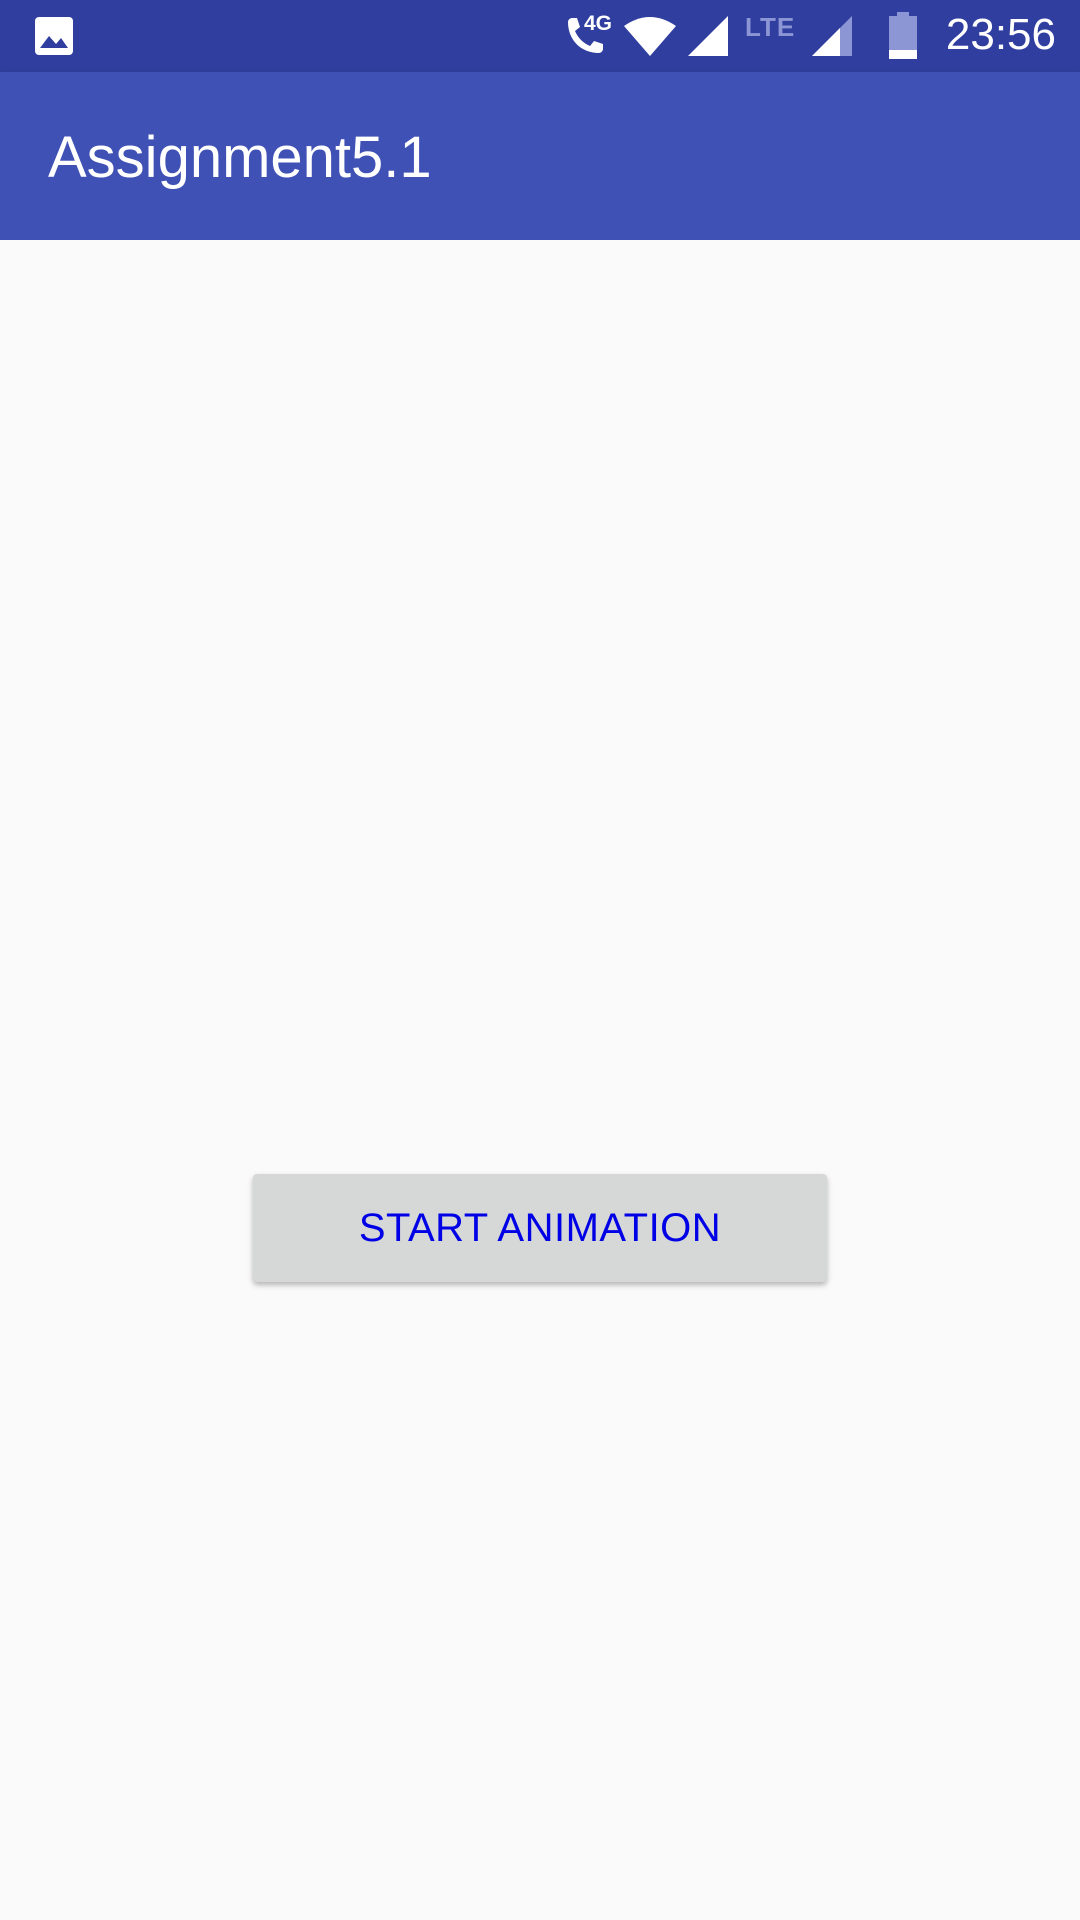 The width and height of the screenshot is (1080, 1920). I want to click on app-title: Assignment5.1, so click(240, 157).